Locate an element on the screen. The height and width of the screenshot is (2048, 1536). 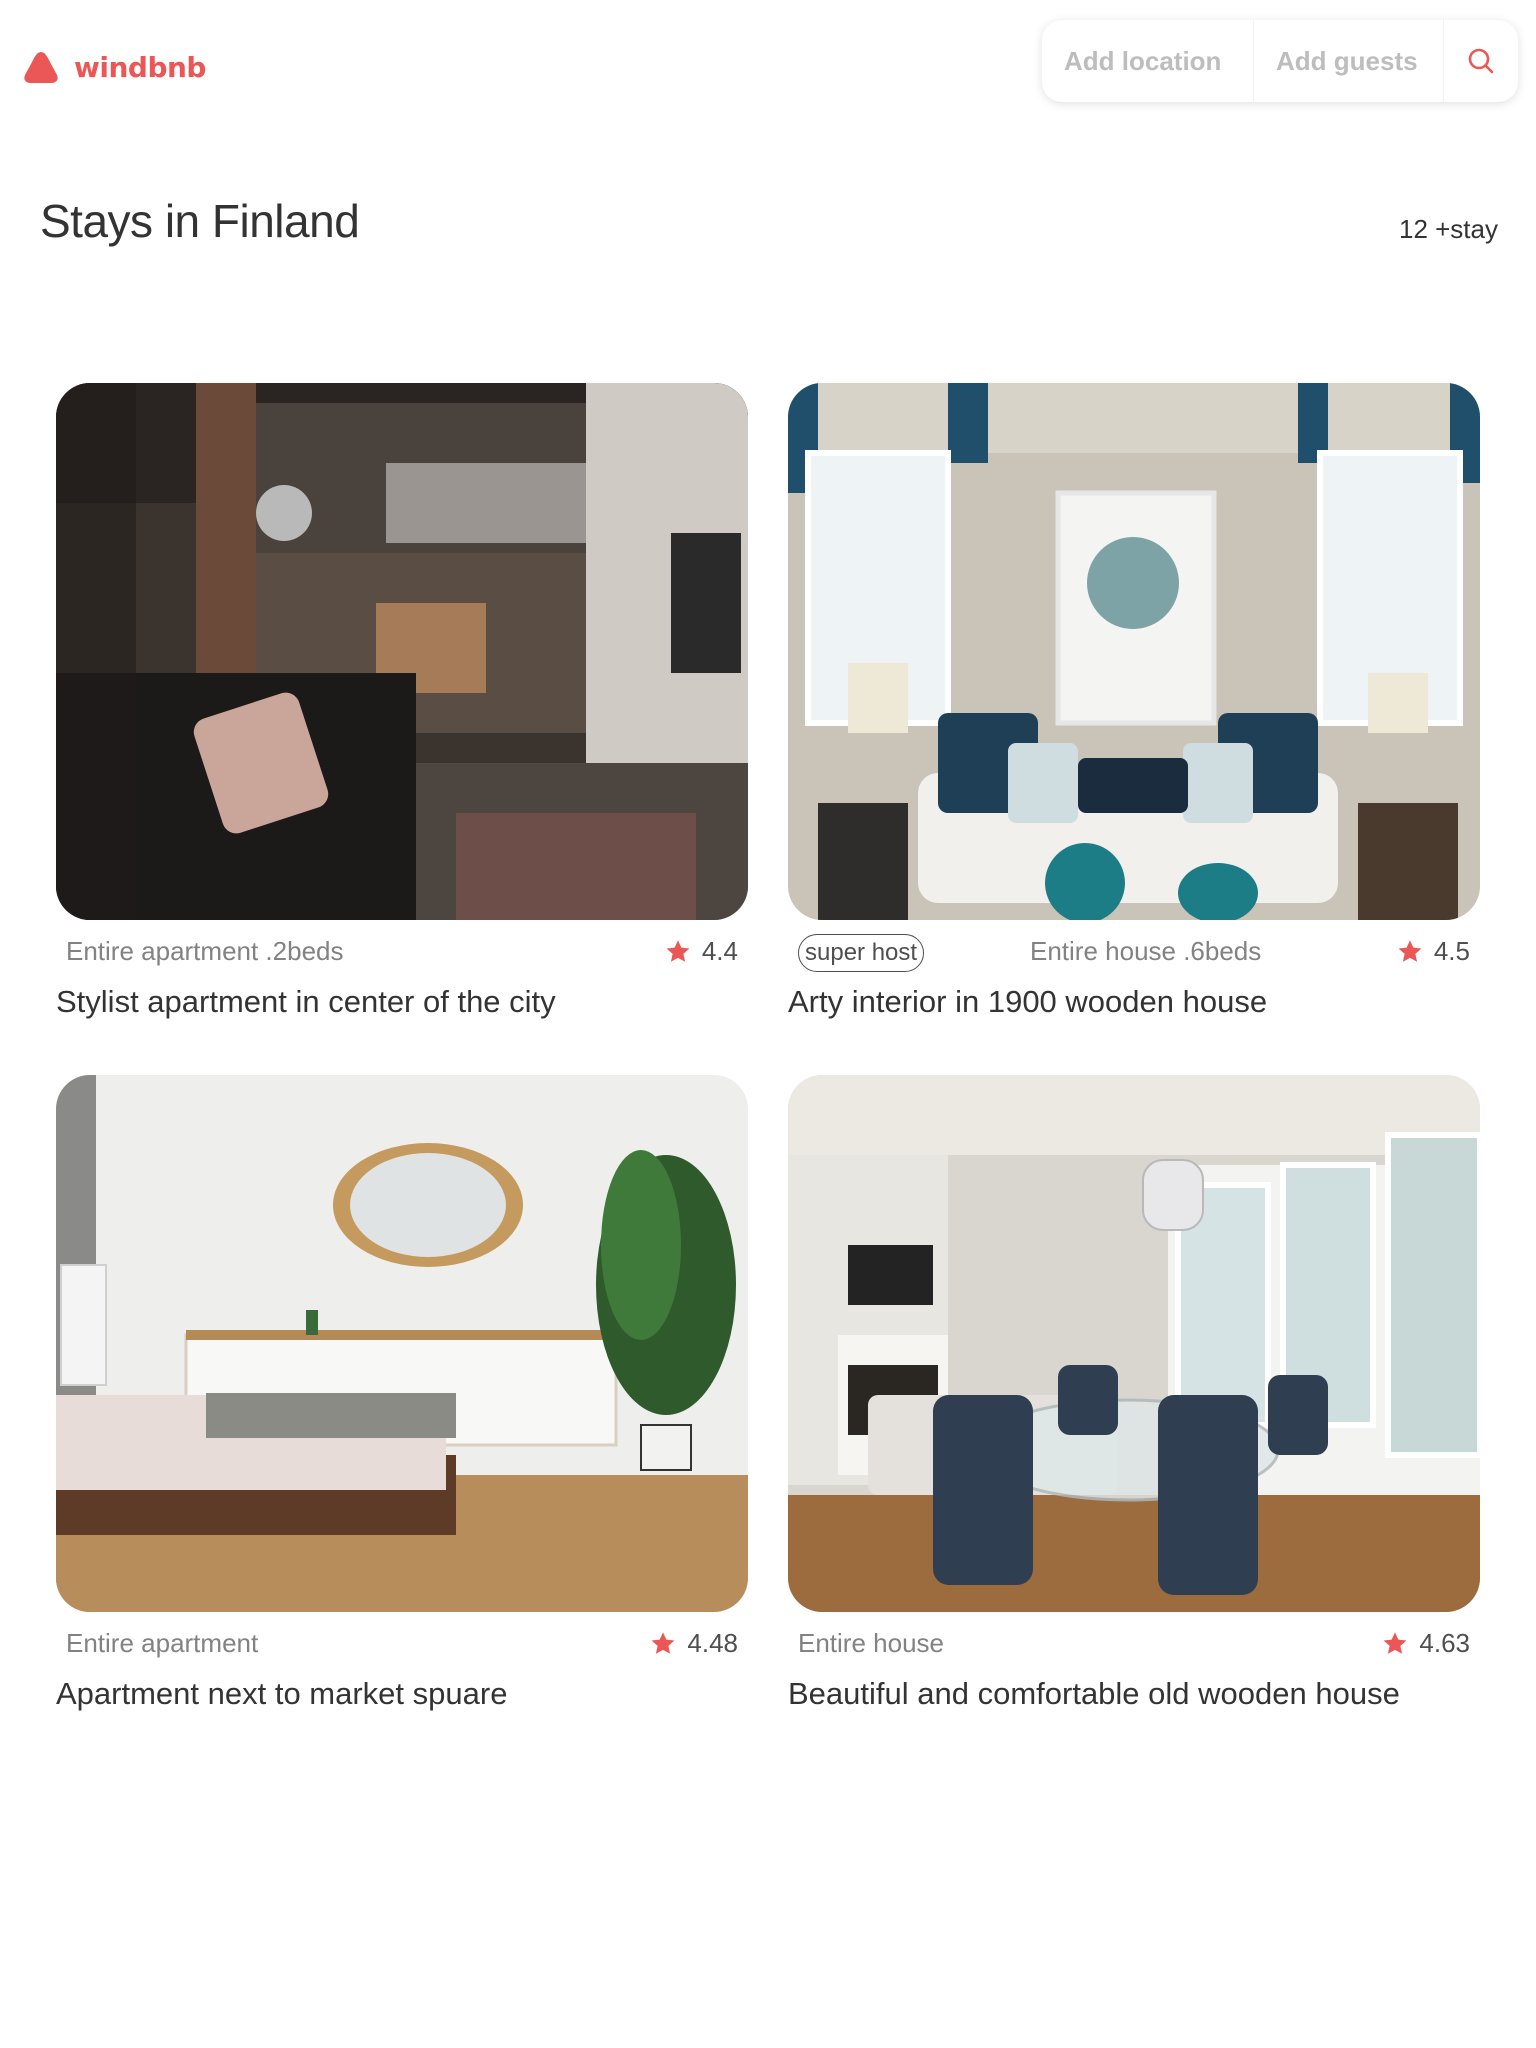
rating-value: 4.63 is located at coordinates (1444, 1643).